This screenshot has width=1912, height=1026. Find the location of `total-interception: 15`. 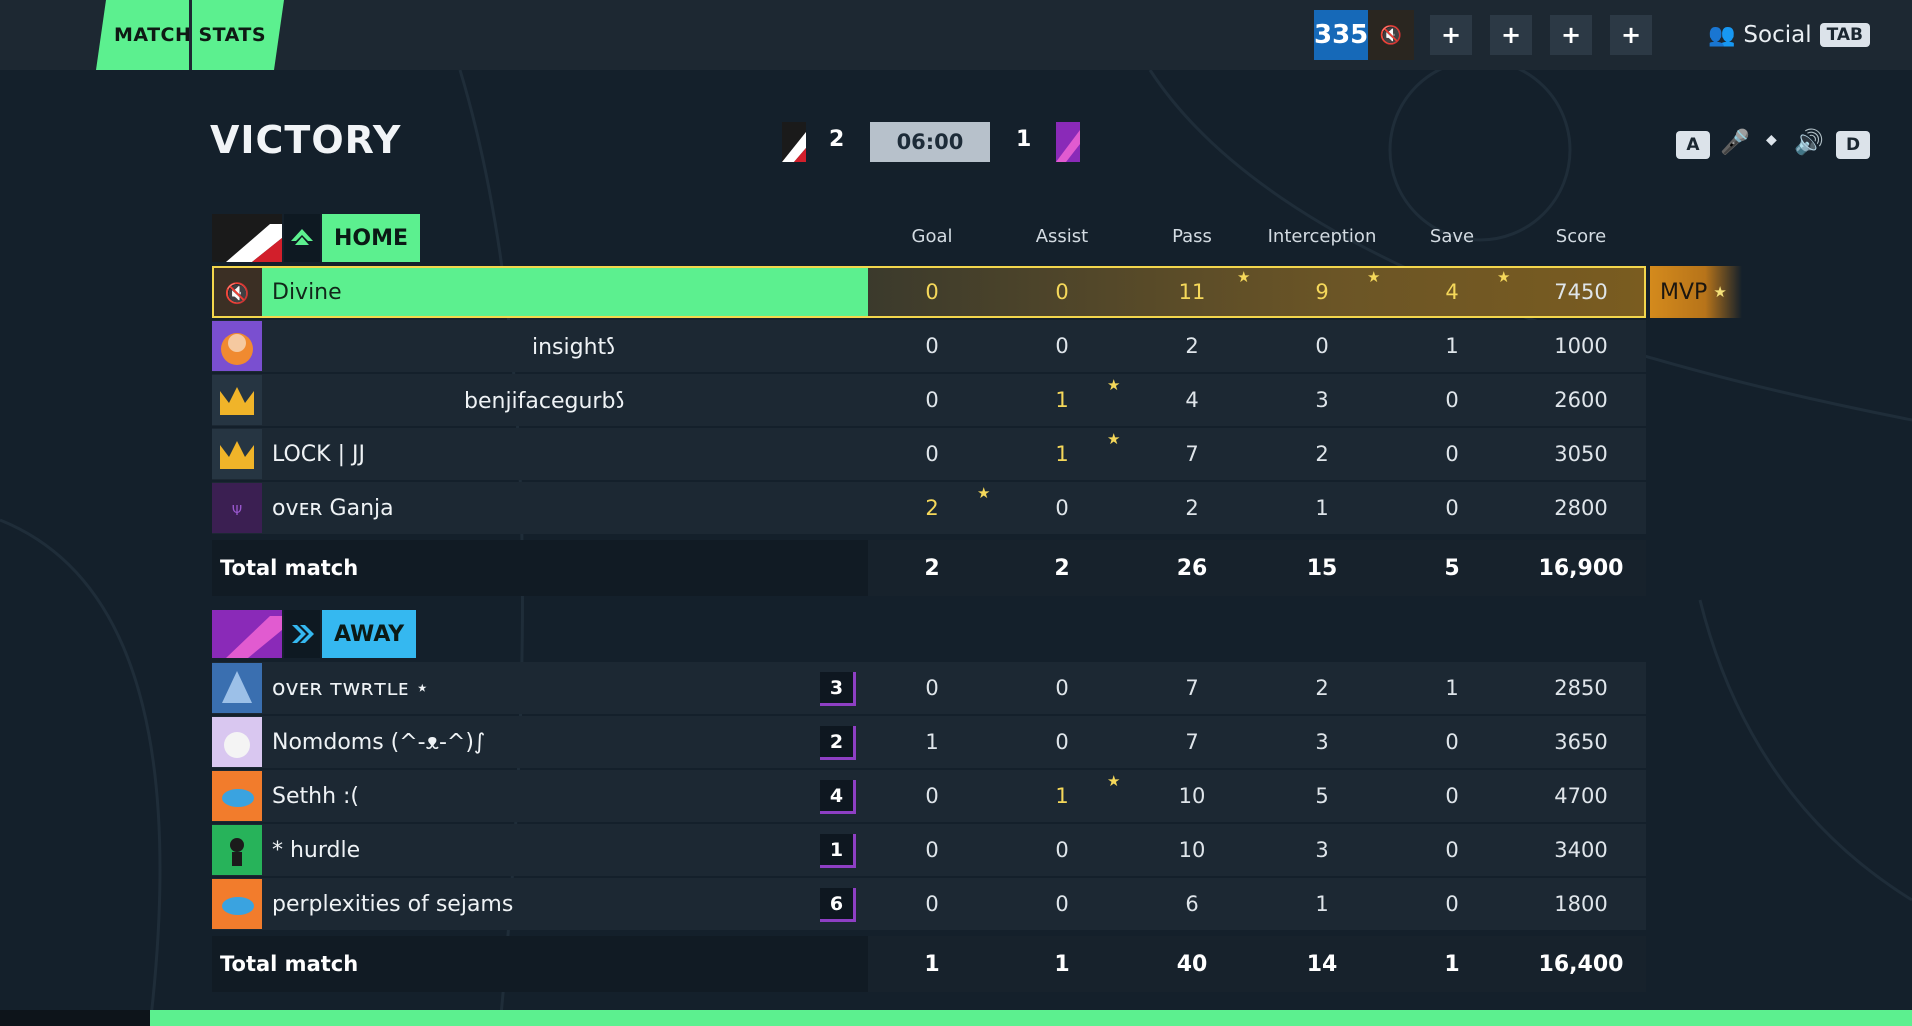

total-interception: 15 is located at coordinates (1322, 568).